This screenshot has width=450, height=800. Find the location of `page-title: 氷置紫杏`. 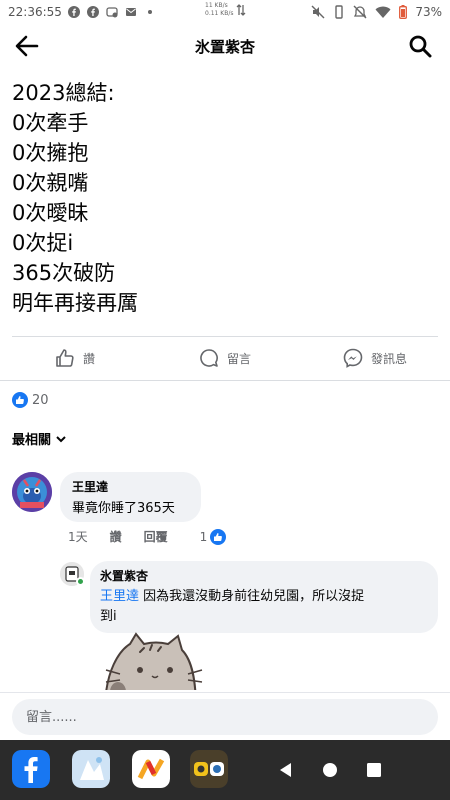

page-title: 氷置紫杏 is located at coordinates (224, 46).